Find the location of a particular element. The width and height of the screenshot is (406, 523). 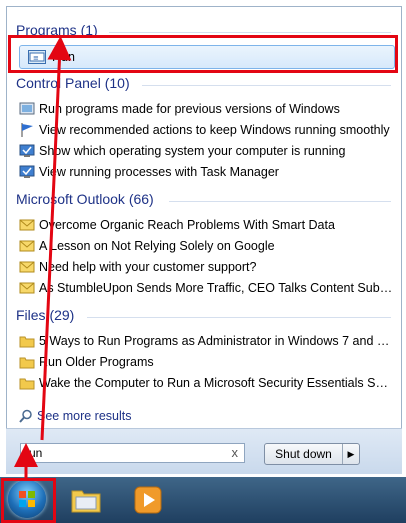

media-player-taskbar-icon is located at coordinates (148, 500).